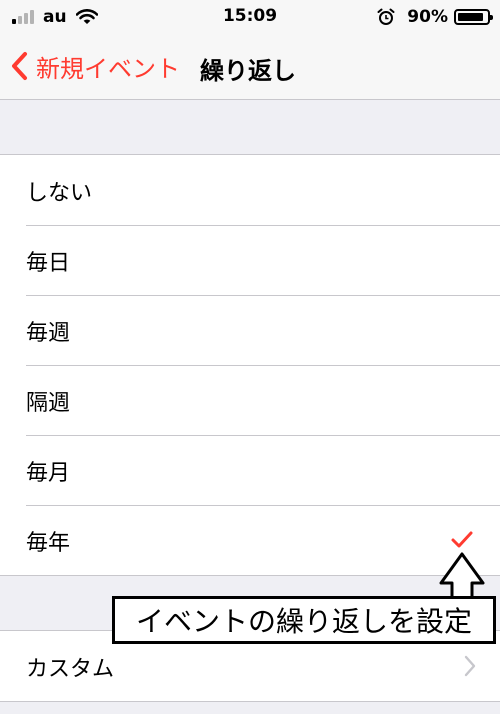 The height and width of the screenshot is (714, 500). What do you see at coordinates (248, 71) in the screenshot?
I see `page-title: 繰り返し` at bounding box center [248, 71].